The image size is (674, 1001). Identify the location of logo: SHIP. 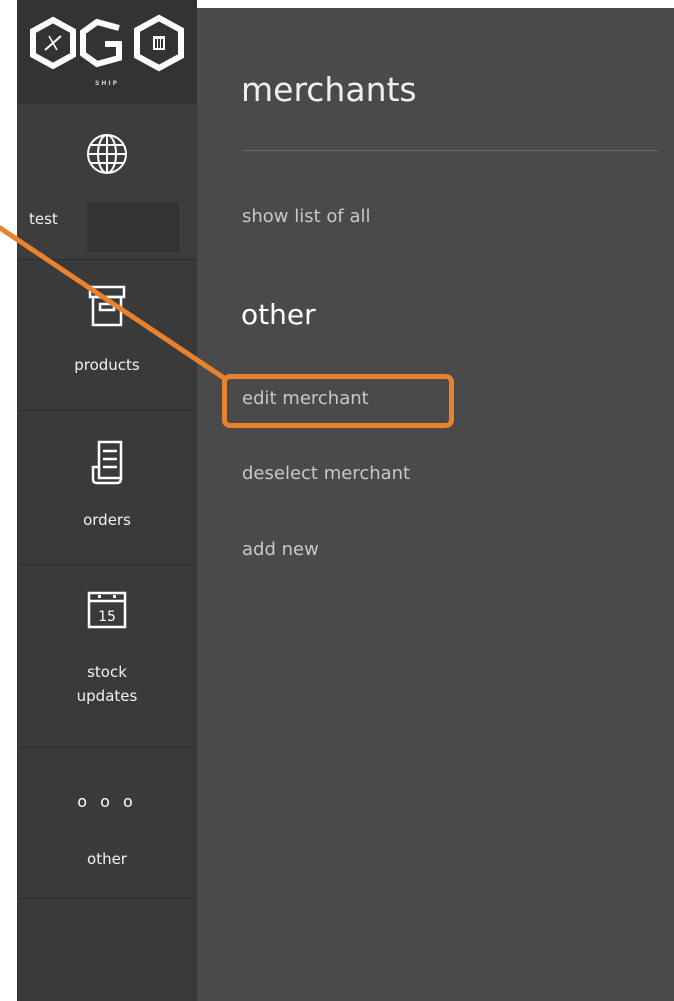
(107, 52).